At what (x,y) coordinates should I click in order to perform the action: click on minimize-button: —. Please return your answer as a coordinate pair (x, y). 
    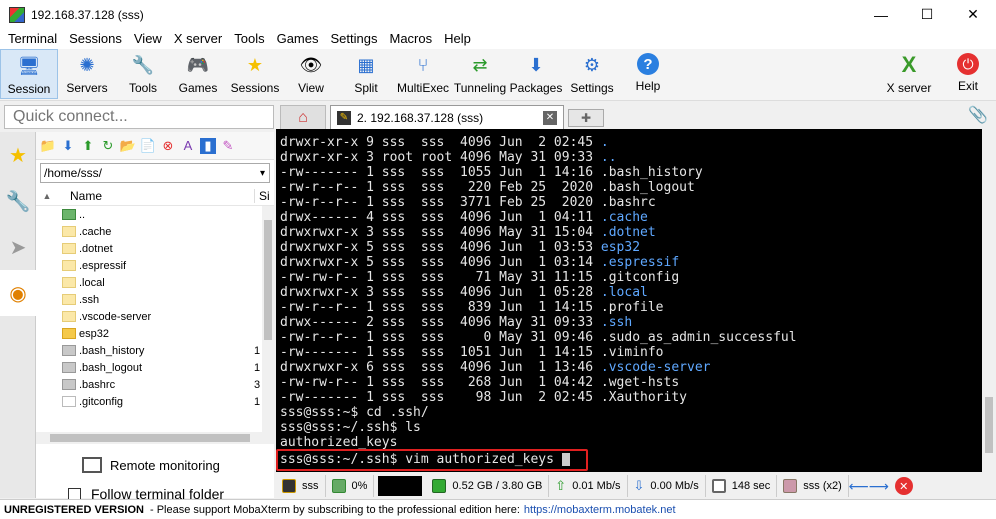
    Looking at the image, I should click on (881, 14).